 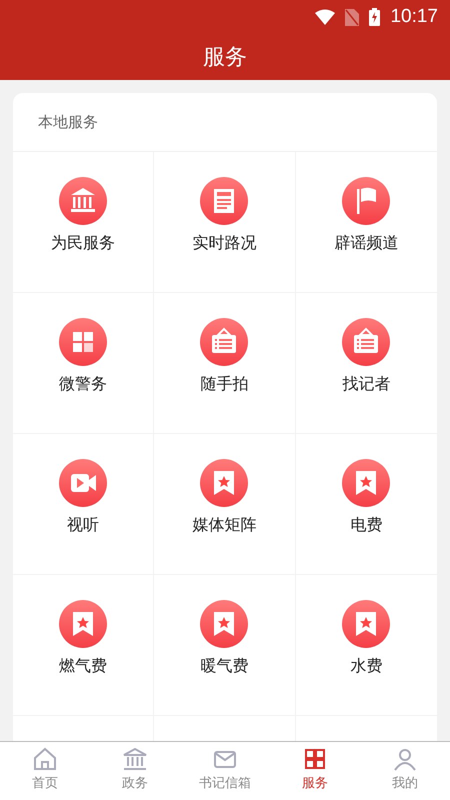 I want to click on tab-bar-item: 书记信箱, so click(x=225, y=771).